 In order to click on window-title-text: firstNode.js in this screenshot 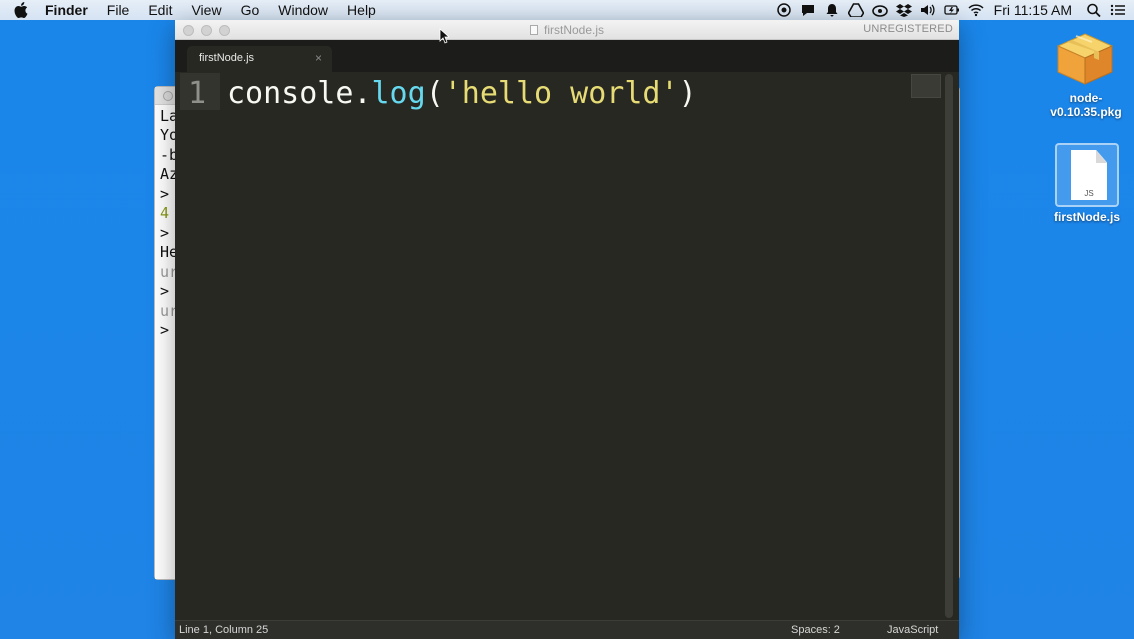, I will do `click(574, 30)`.